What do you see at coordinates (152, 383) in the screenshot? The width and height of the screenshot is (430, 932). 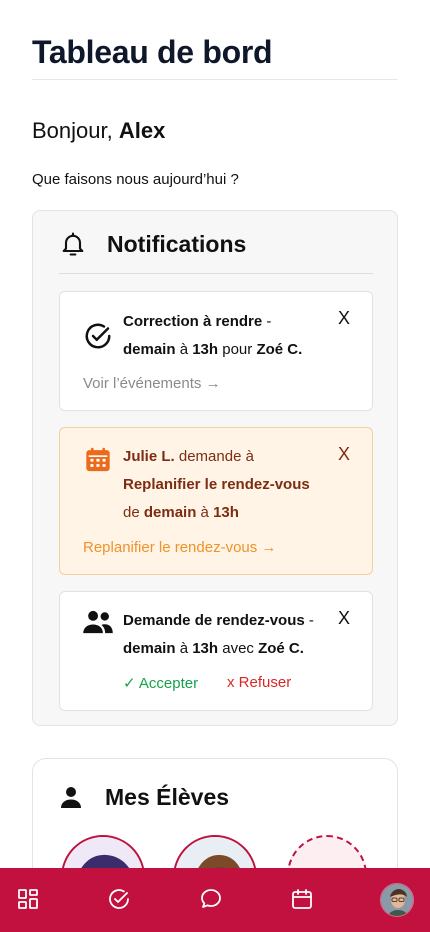 I see `view-event-link: Voir l’événements →` at bounding box center [152, 383].